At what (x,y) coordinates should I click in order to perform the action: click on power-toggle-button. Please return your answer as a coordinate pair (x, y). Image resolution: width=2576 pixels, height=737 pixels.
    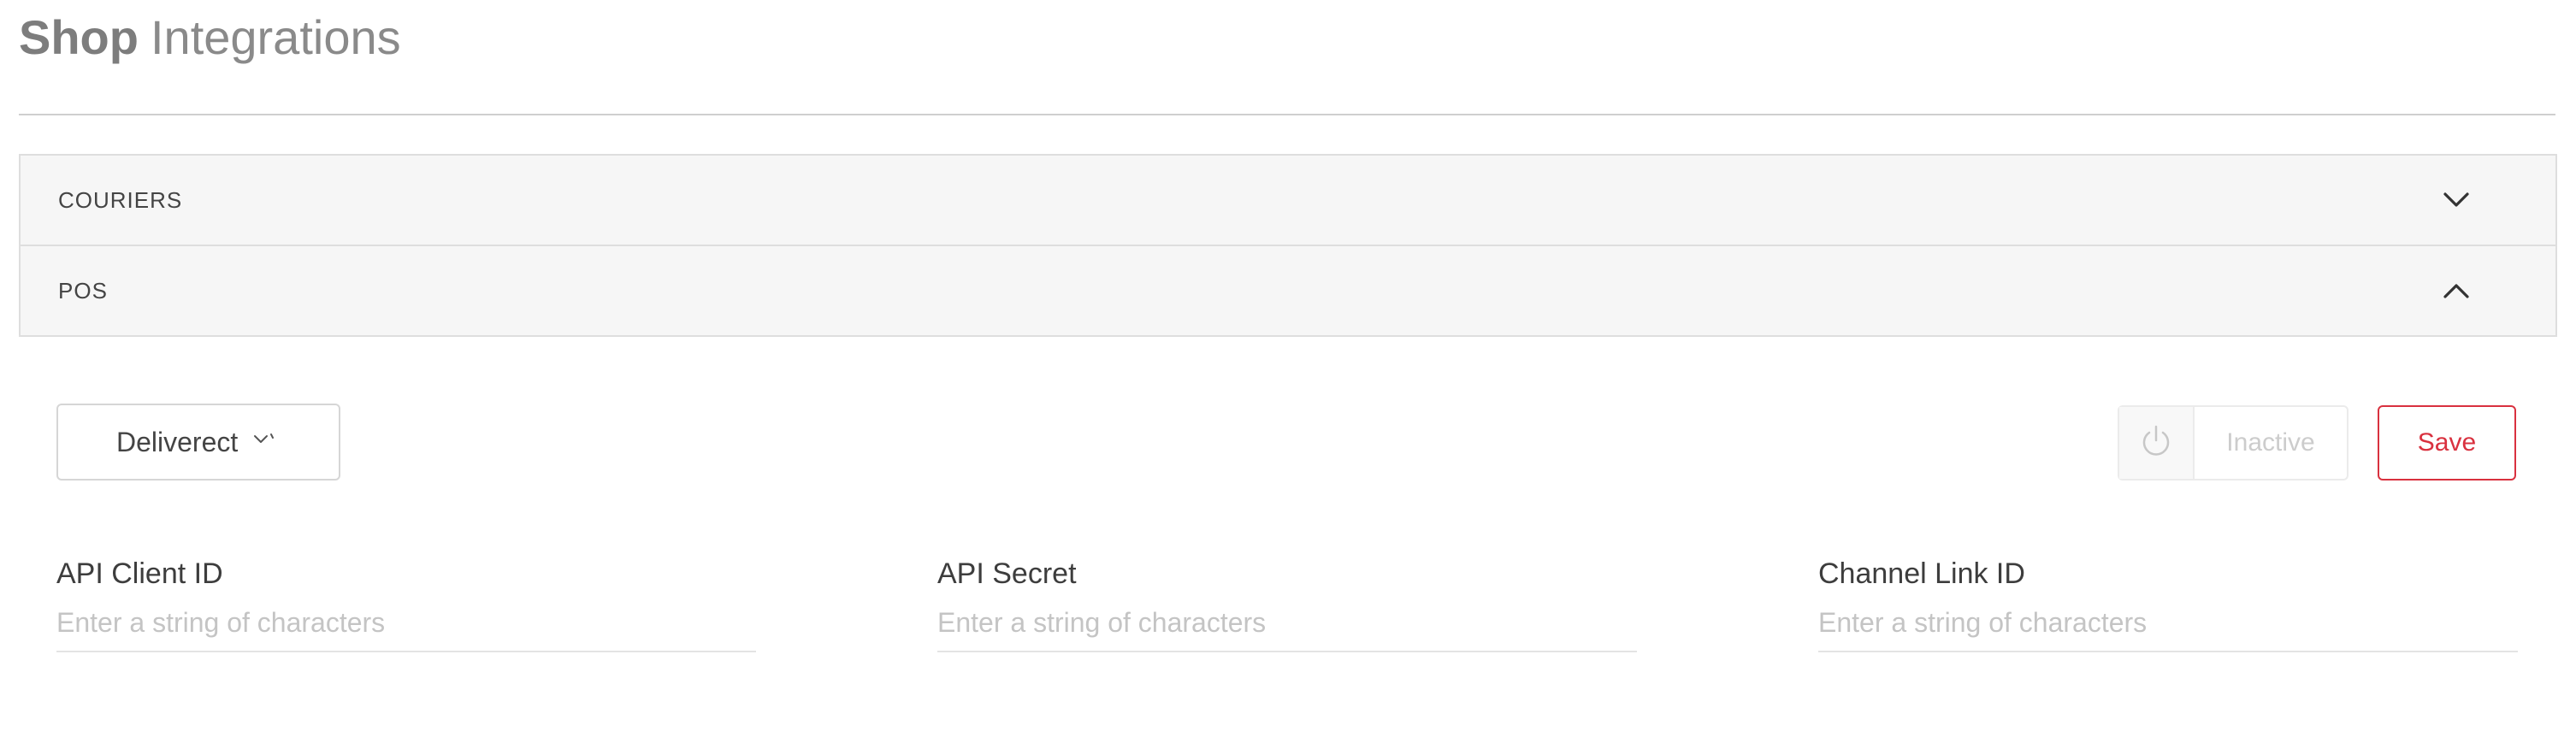
    Looking at the image, I should click on (2157, 443).